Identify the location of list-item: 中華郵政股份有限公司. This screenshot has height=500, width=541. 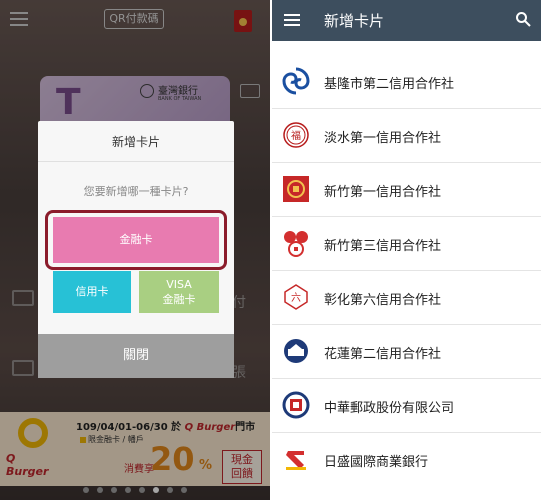
(406, 406).